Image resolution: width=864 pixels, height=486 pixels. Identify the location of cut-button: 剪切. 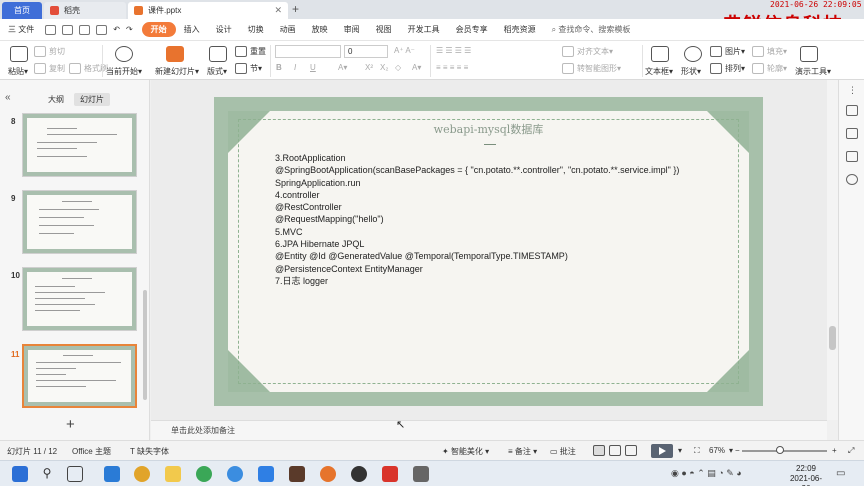
(49, 51).